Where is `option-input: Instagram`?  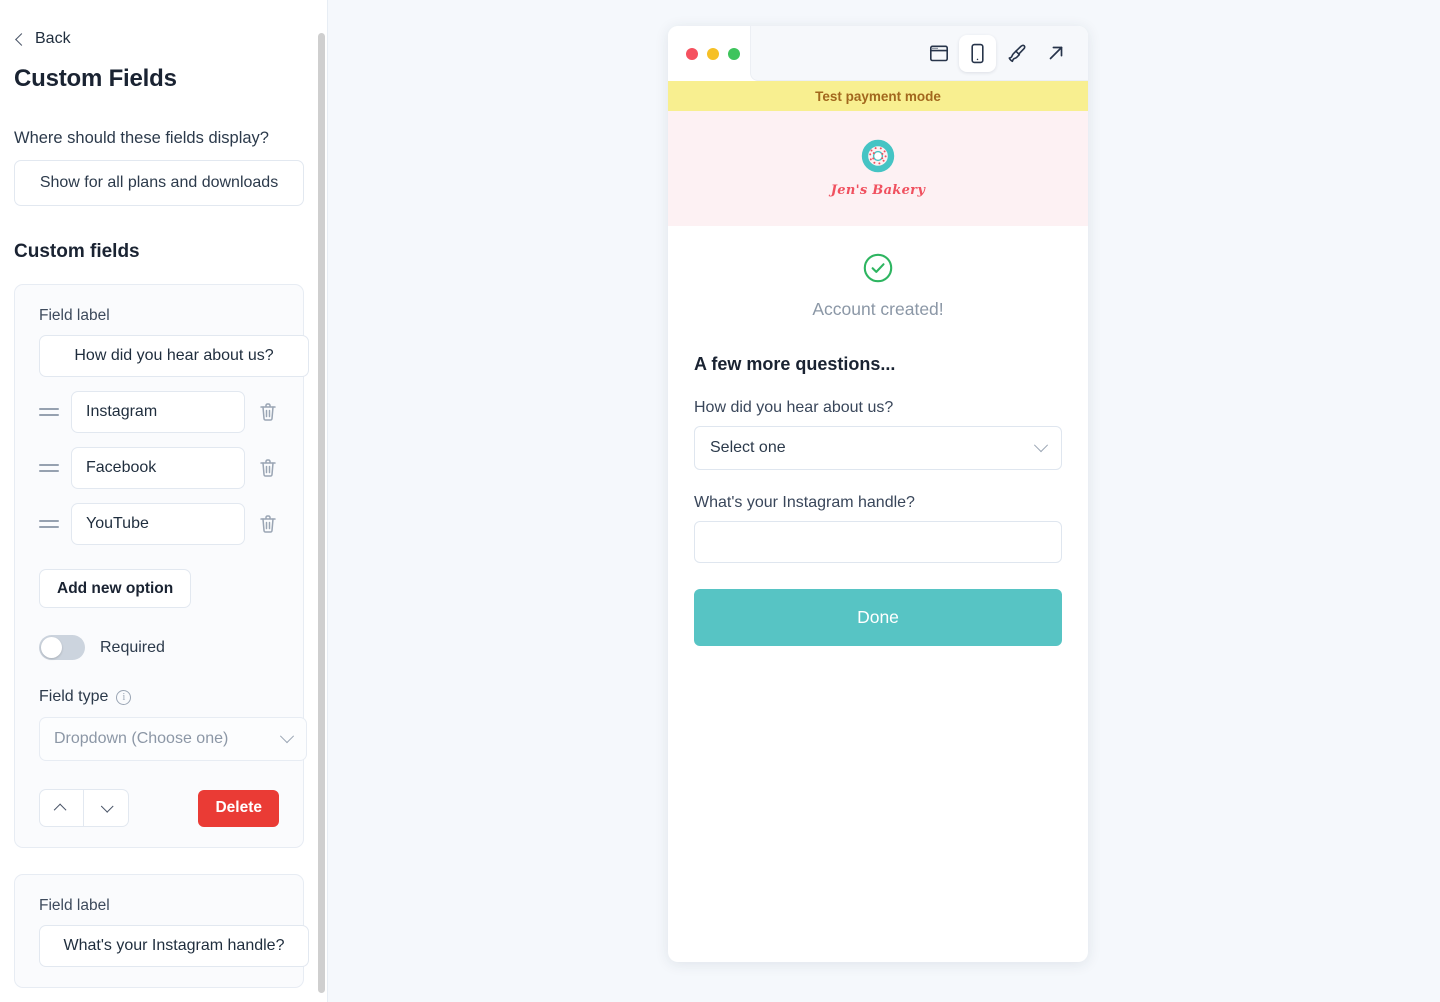
option-input: Instagram is located at coordinates (158, 412).